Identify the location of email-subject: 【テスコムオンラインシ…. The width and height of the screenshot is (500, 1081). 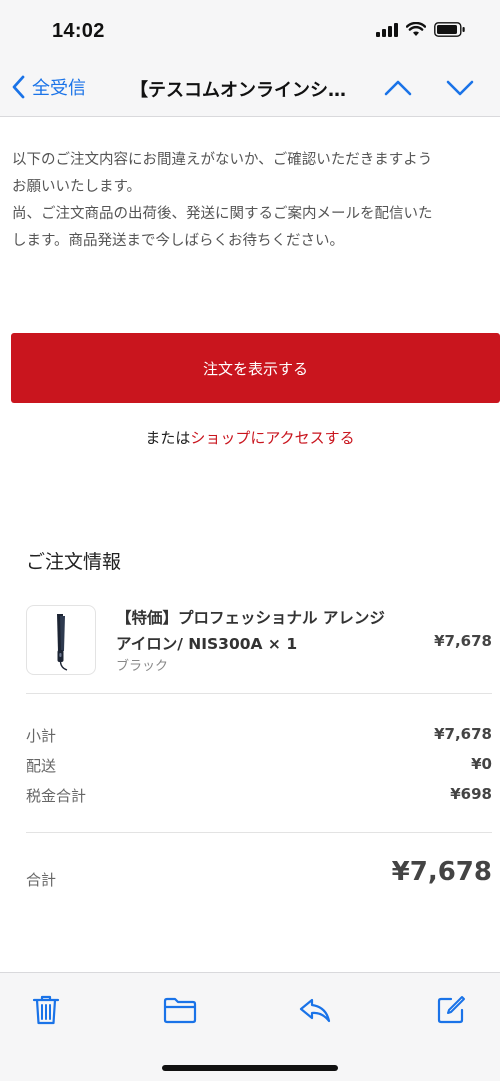
(238, 90).